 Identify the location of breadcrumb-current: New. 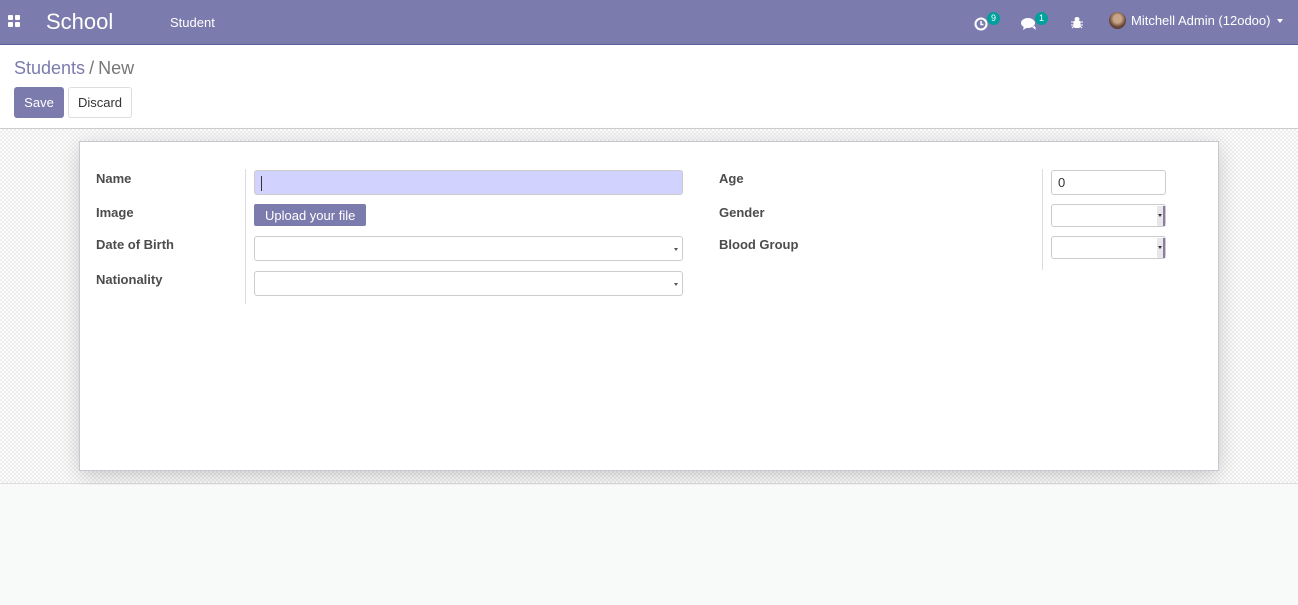
(116, 68).